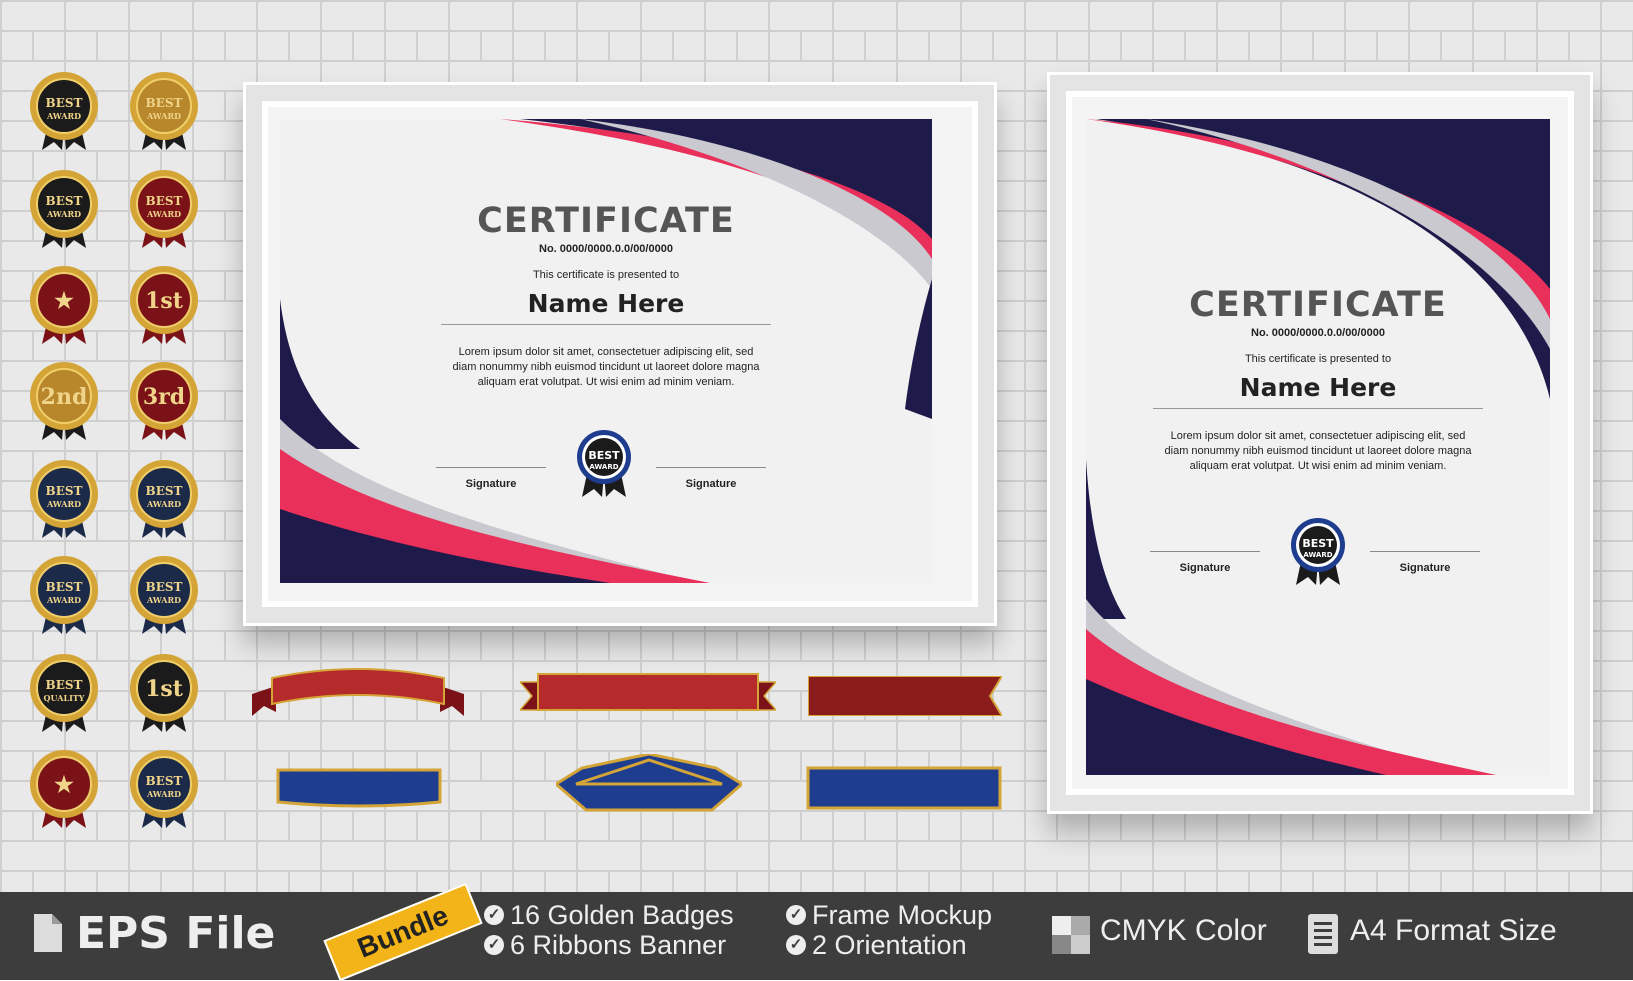 This screenshot has width=1633, height=981. I want to click on badge-6: 1st, so click(164, 305).